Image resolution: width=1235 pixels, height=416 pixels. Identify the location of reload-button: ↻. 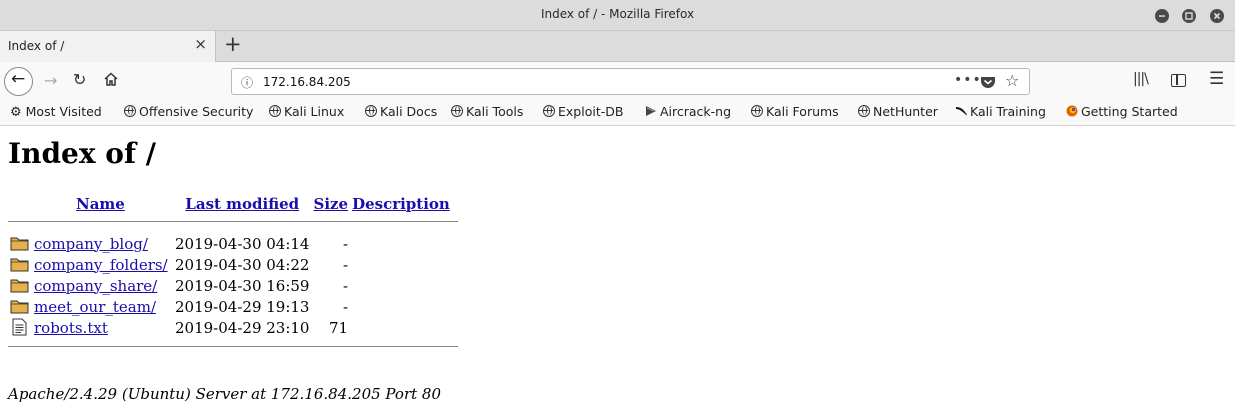
(79, 80).